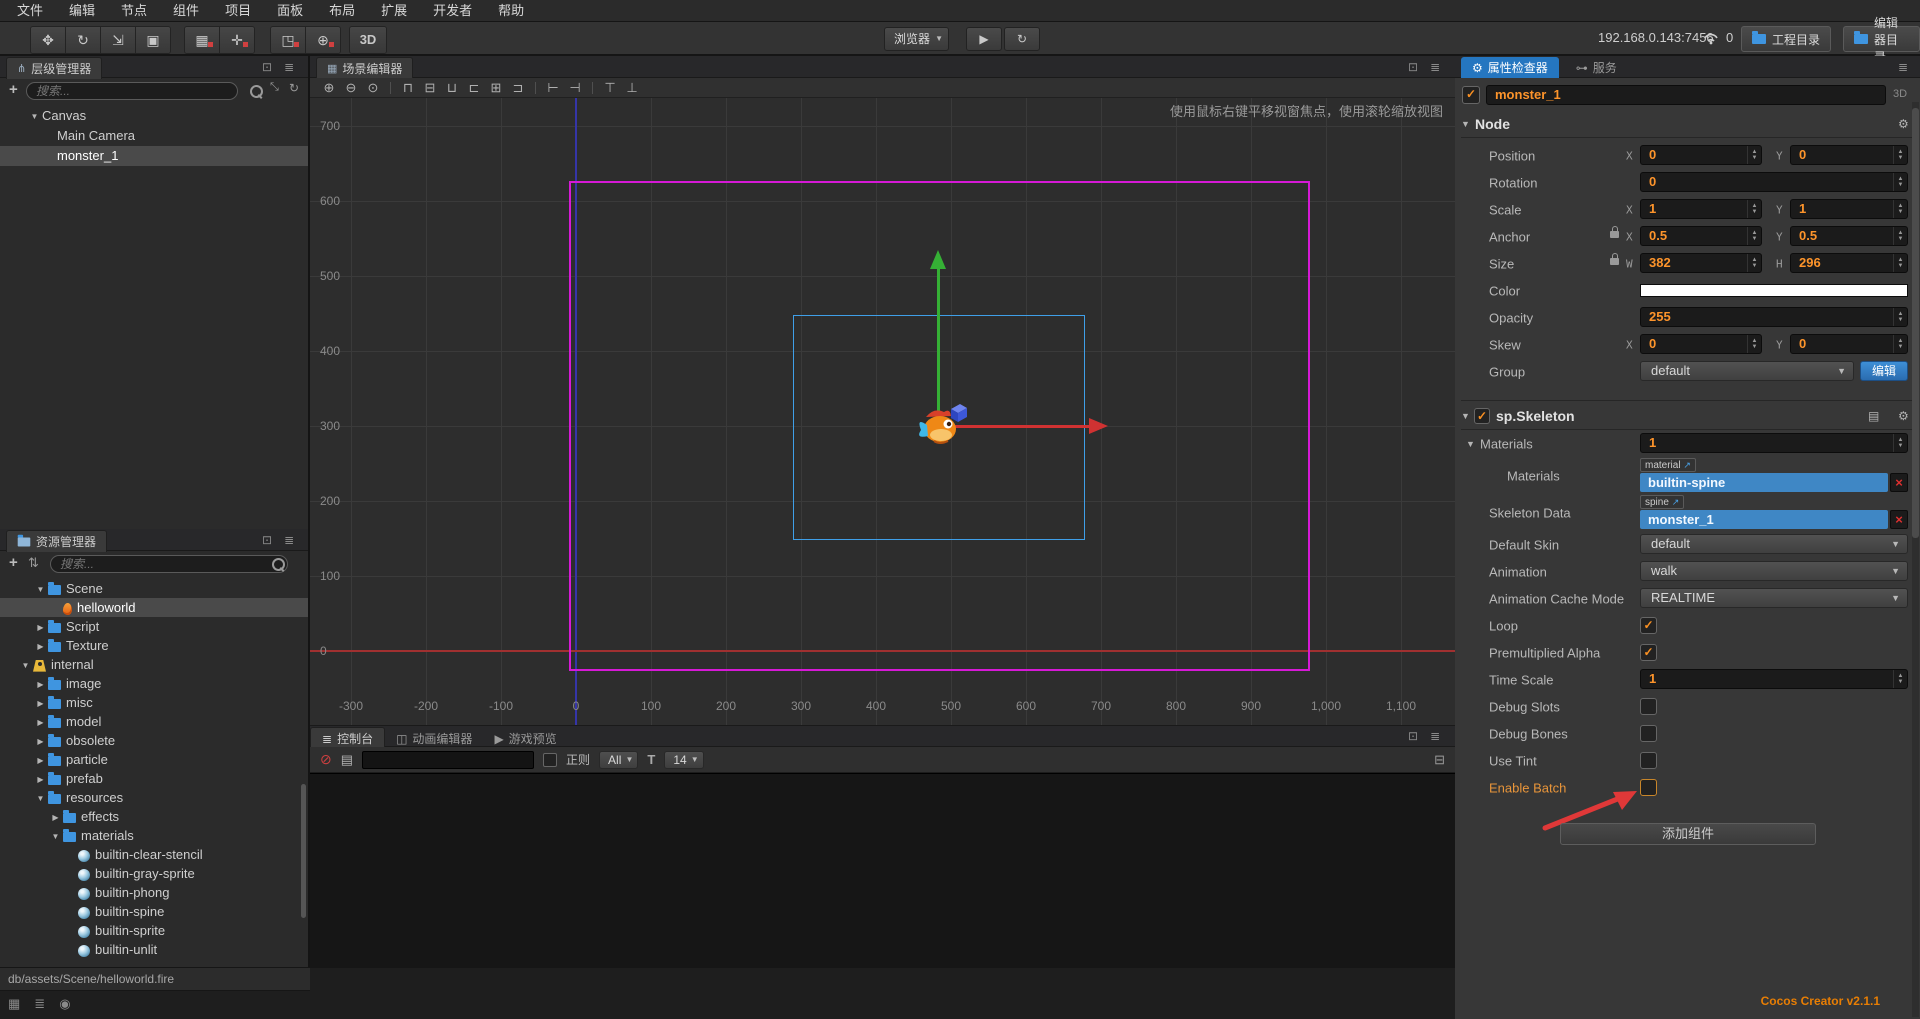  I want to click on asset-reference: builtin-spine, so click(1764, 482).